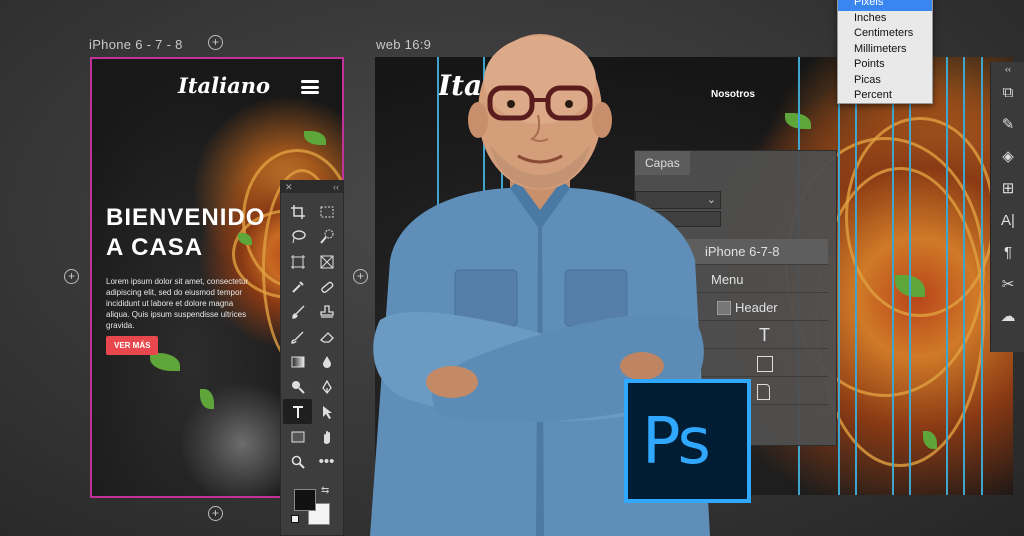 Image resolution: width=1024 pixels, height=536 pixels. What do you see at coordinates (224, 85) in the screenshot?
I see `iphone-logo: Italiano` at bounding box center [224, 85].